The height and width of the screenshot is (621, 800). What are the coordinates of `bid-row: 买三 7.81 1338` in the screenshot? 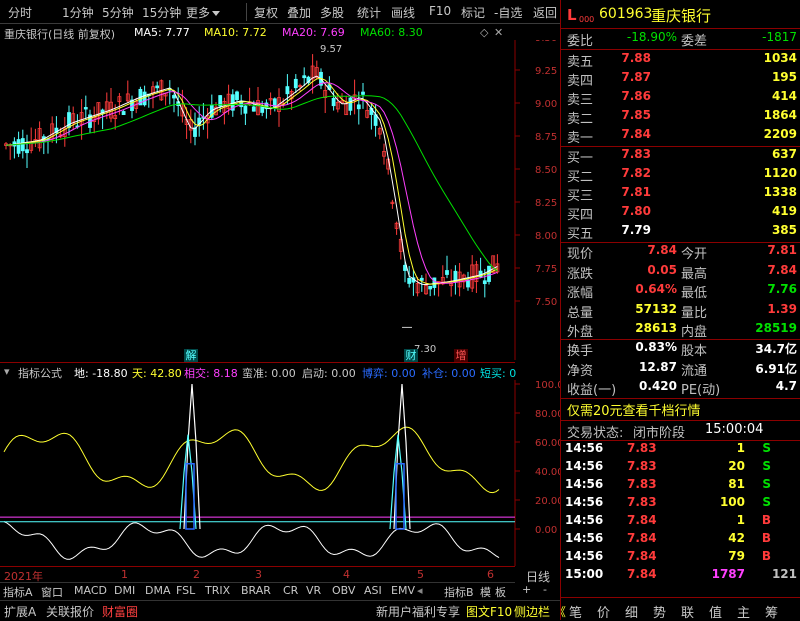 It's located at (680, 194).